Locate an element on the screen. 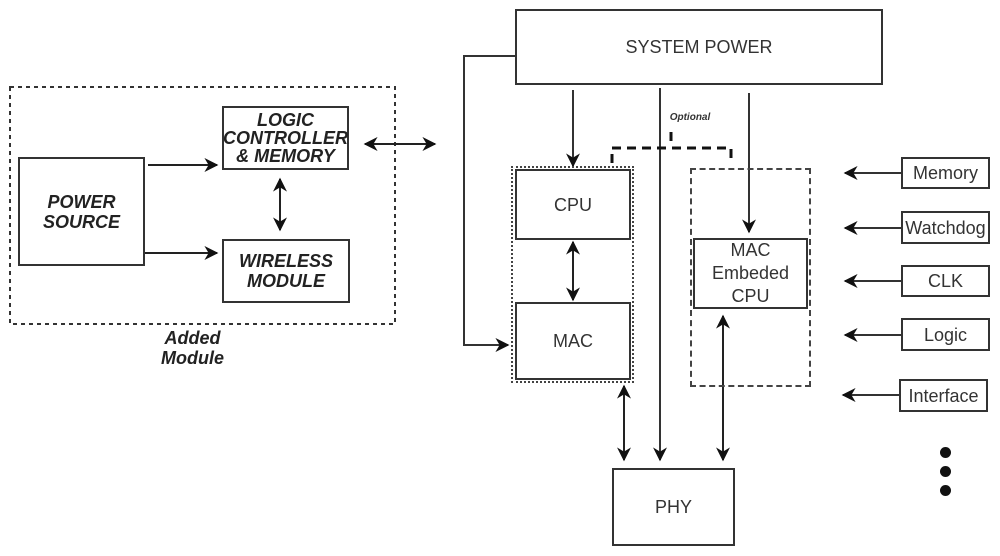 The width and height of the screenshot is (1000, 556). mac-label: MAC is located at coordinates (573, 341).